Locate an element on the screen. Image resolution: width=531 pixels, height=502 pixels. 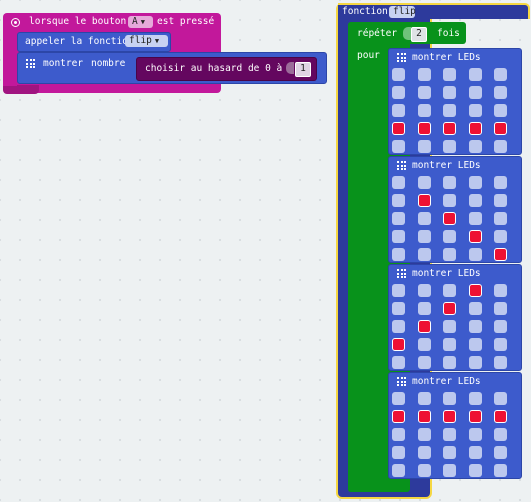
function-name-dropdown: flip ▼ is located at coordinates (146, 41).